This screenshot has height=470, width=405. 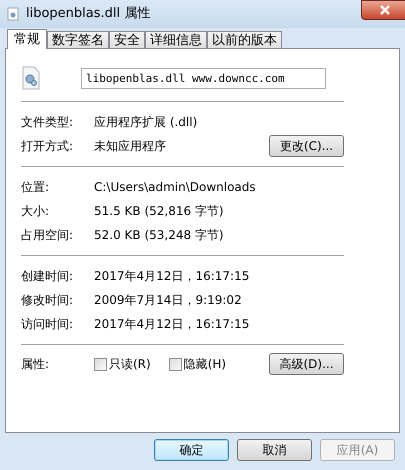 I want to click on attributes-label: 属性:, so click(x=35, y=364).